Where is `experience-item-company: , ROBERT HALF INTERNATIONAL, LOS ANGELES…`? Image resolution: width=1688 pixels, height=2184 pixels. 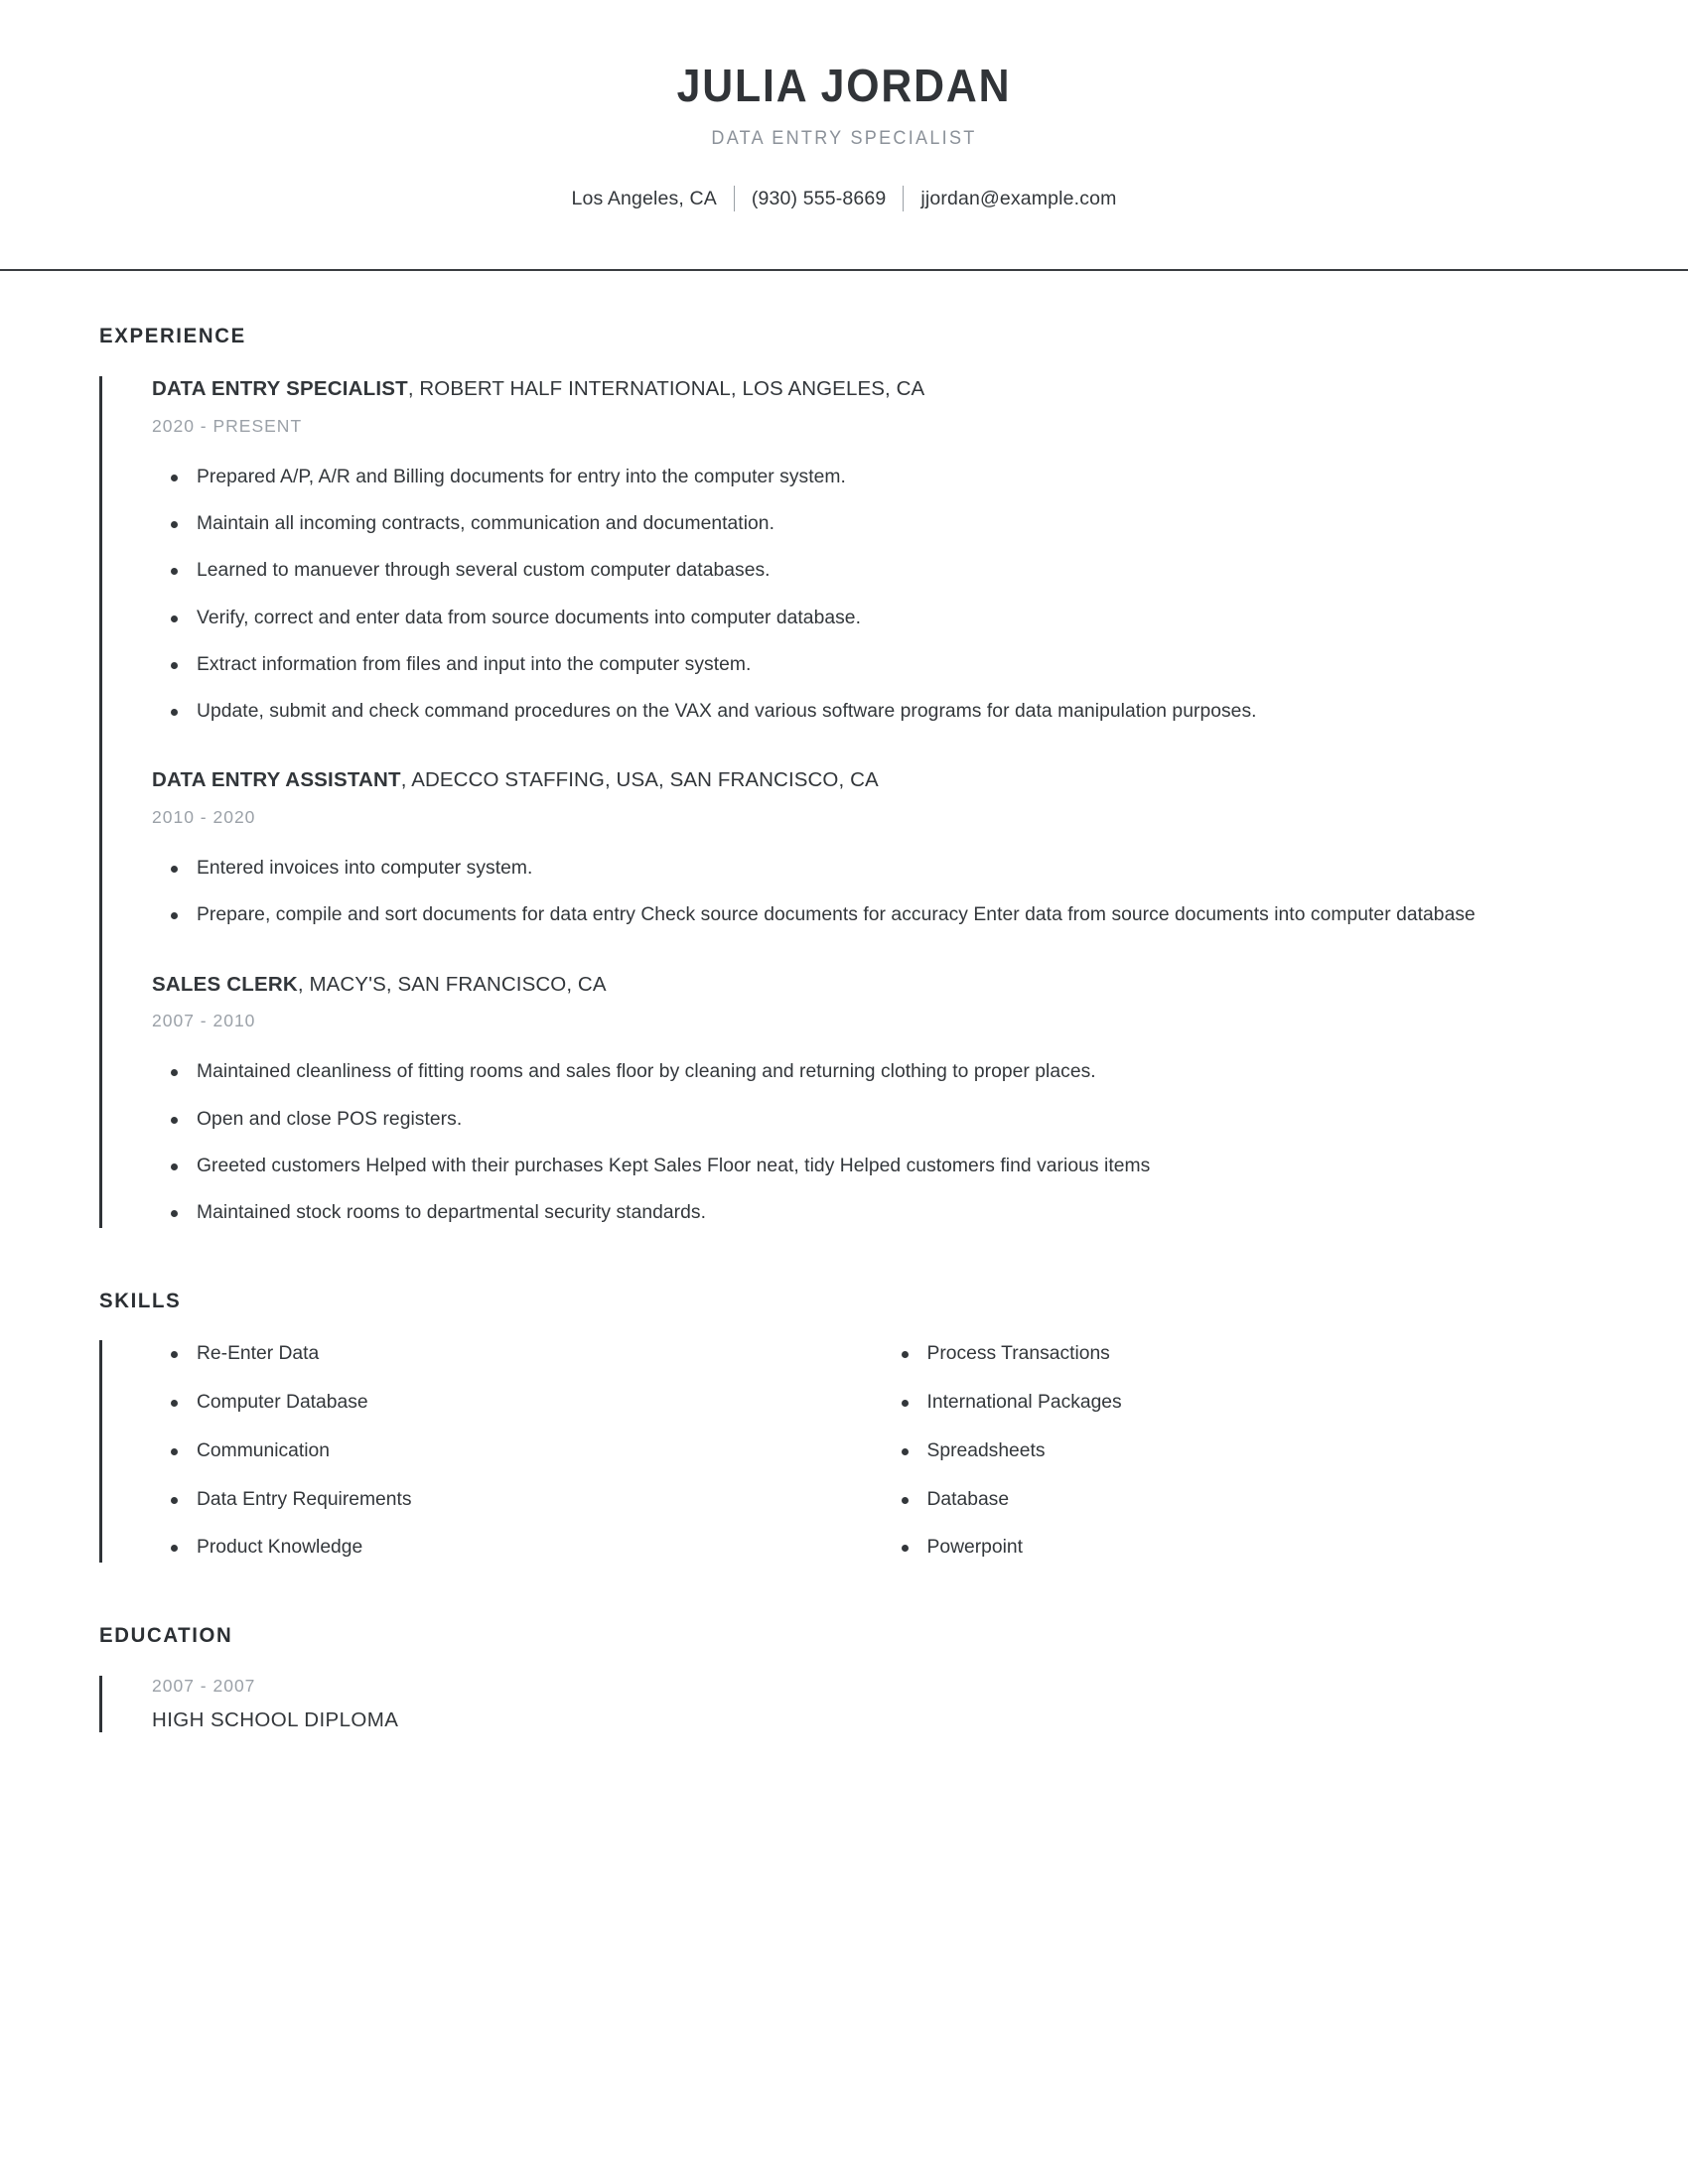 experience-item-company: , ROBERT HALF INTERNATIONAL, LOS ANGELES… is located at coordinates (666, 388).